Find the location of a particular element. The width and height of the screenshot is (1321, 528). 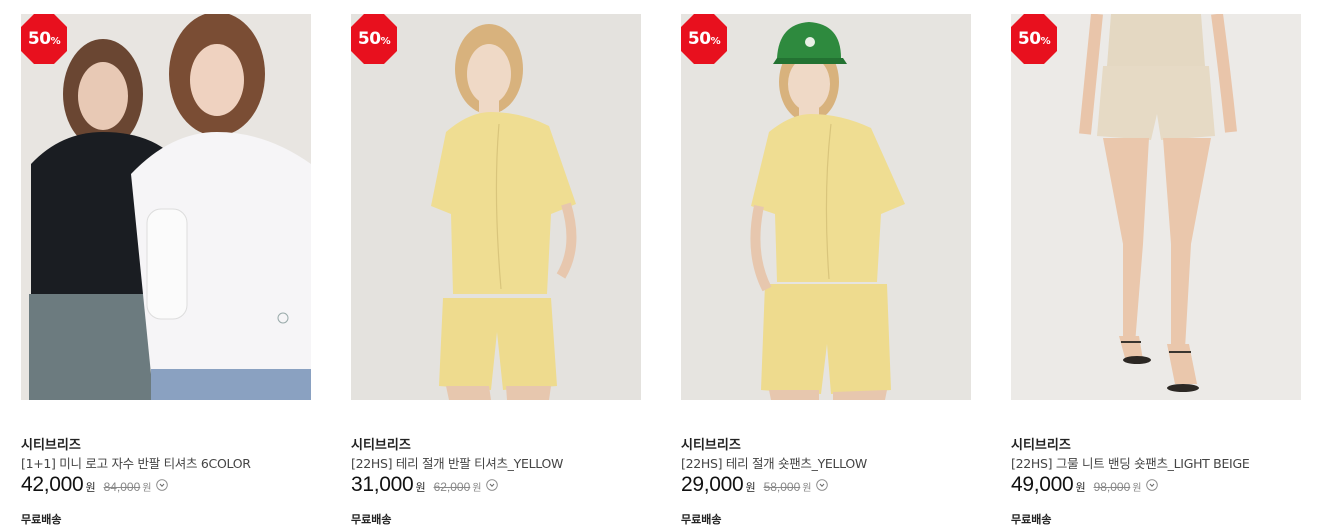

price-row: 29,000 원 58,000 원 is located at coordinates (755, 485).